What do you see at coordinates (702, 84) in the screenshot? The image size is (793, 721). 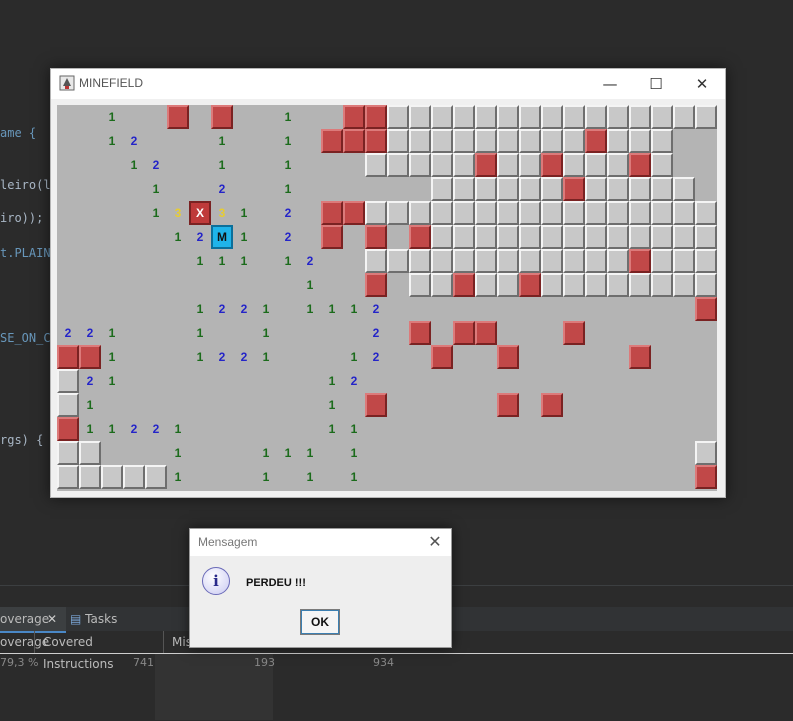 I see `close-button: ✕` at bounding box center [702, 84].